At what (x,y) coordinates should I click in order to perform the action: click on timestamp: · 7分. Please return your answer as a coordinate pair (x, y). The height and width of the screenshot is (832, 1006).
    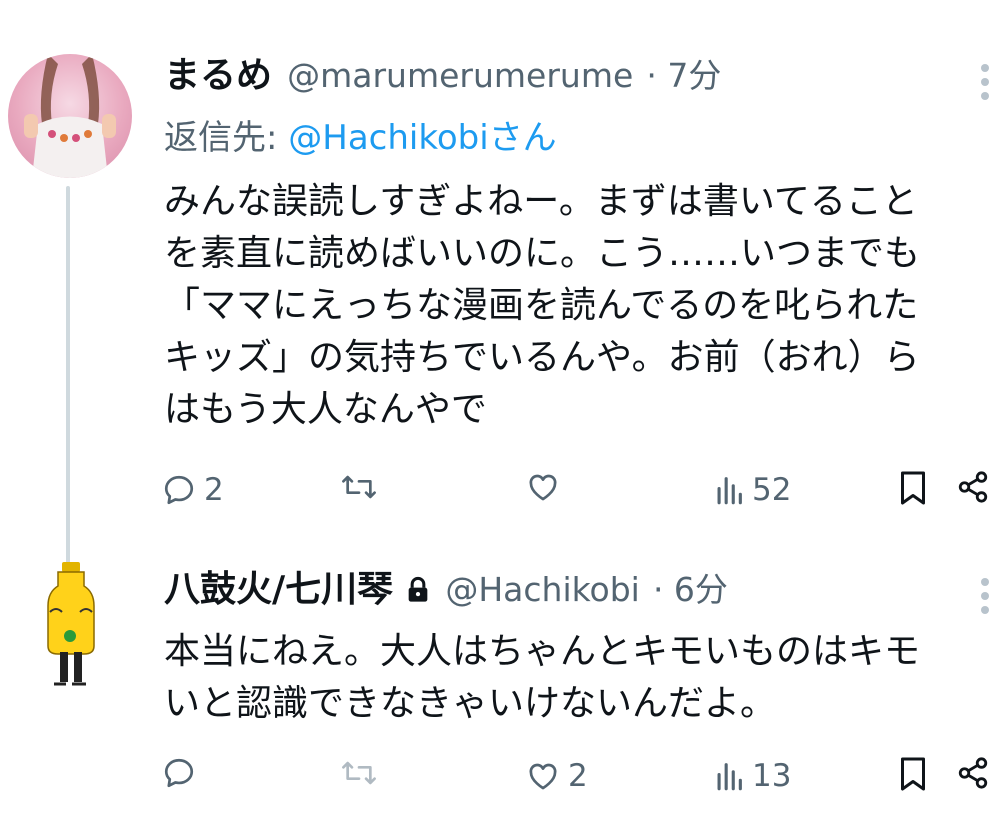
    Looking at the image, I should click on (683, 75).